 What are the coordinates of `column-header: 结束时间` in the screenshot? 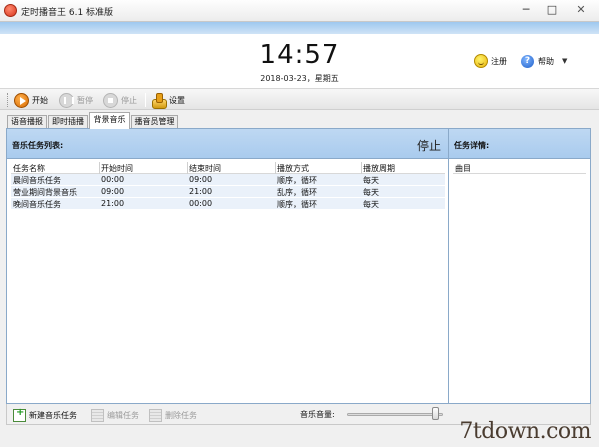 It's located at (205, 168).